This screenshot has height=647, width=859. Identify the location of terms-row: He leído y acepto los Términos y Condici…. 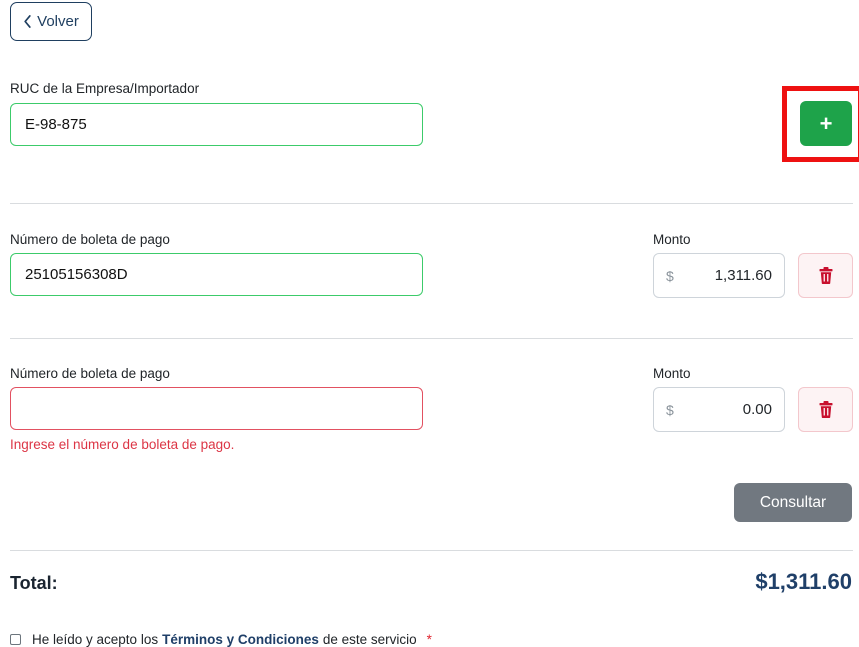
(221, 639).